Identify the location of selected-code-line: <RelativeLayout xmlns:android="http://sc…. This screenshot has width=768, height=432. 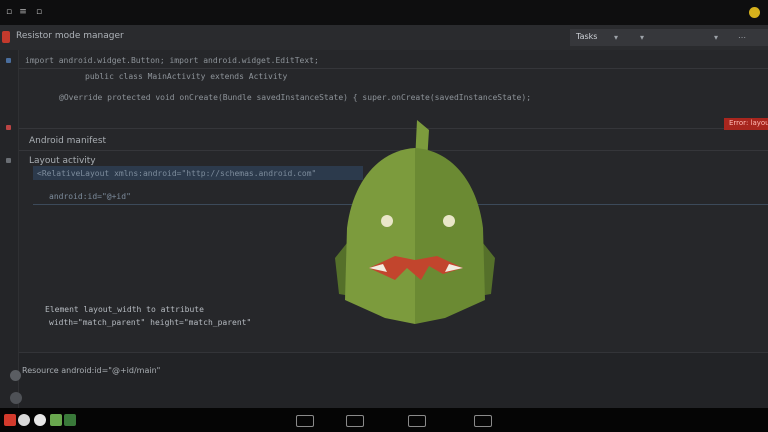
(176, 173).